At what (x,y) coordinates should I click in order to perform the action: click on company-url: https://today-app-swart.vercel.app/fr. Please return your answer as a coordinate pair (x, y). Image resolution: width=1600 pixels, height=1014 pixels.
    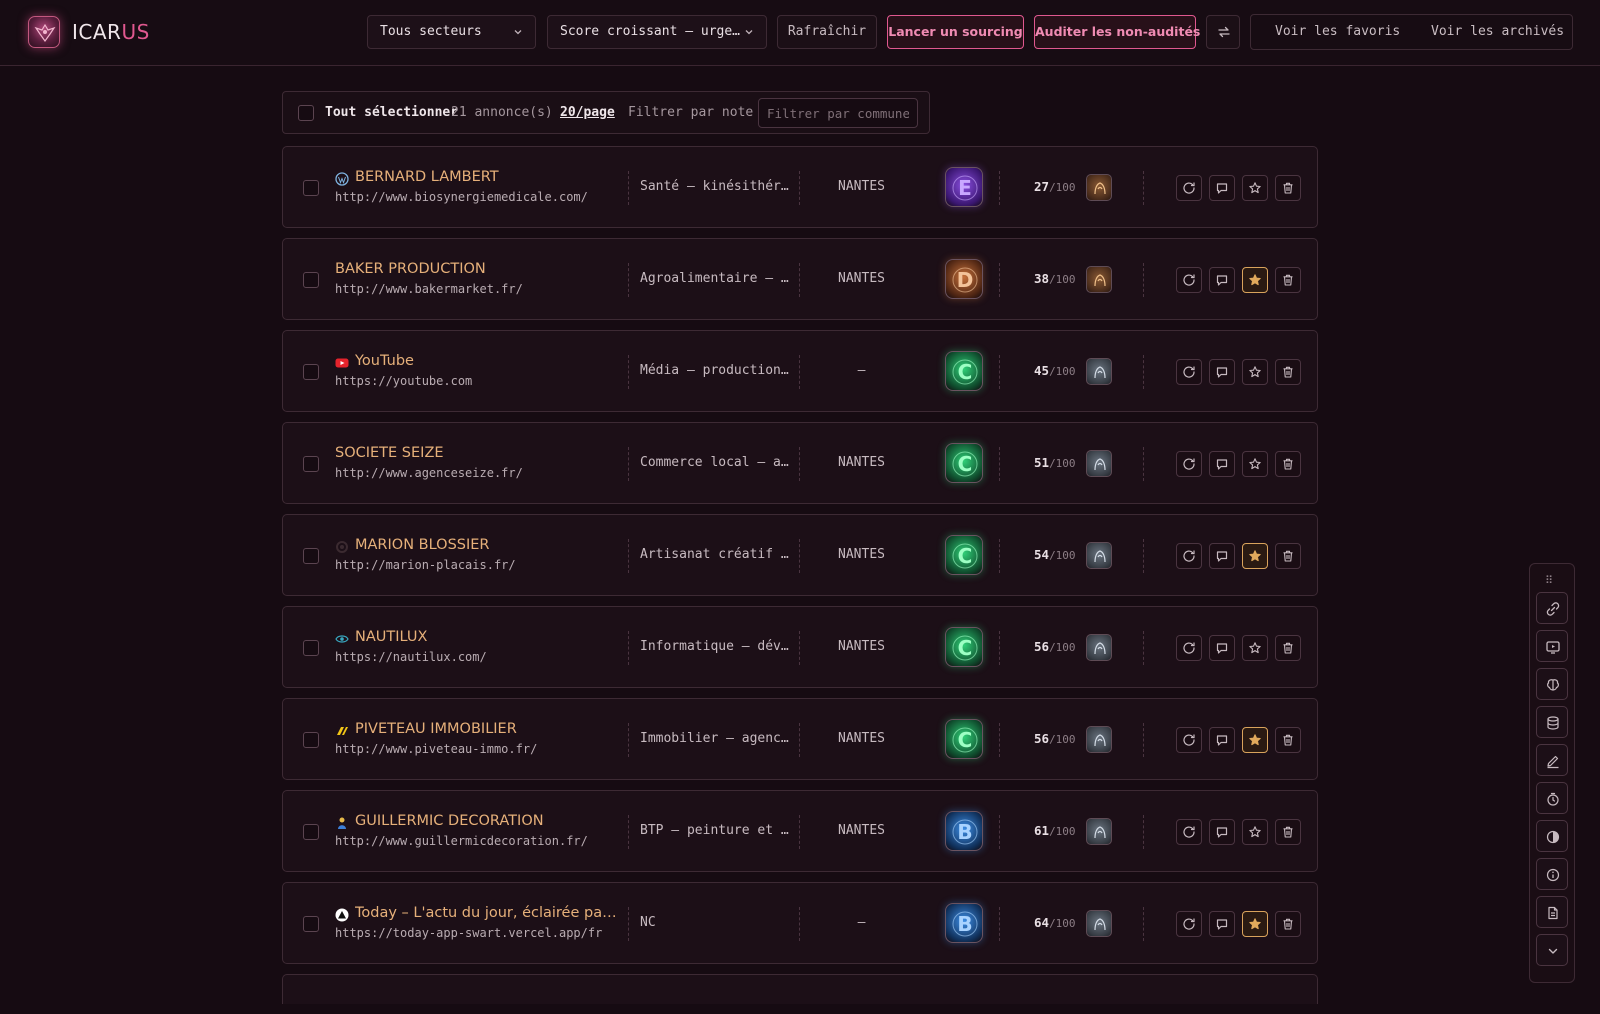
    Looking at the image, I should click on (468, 933).